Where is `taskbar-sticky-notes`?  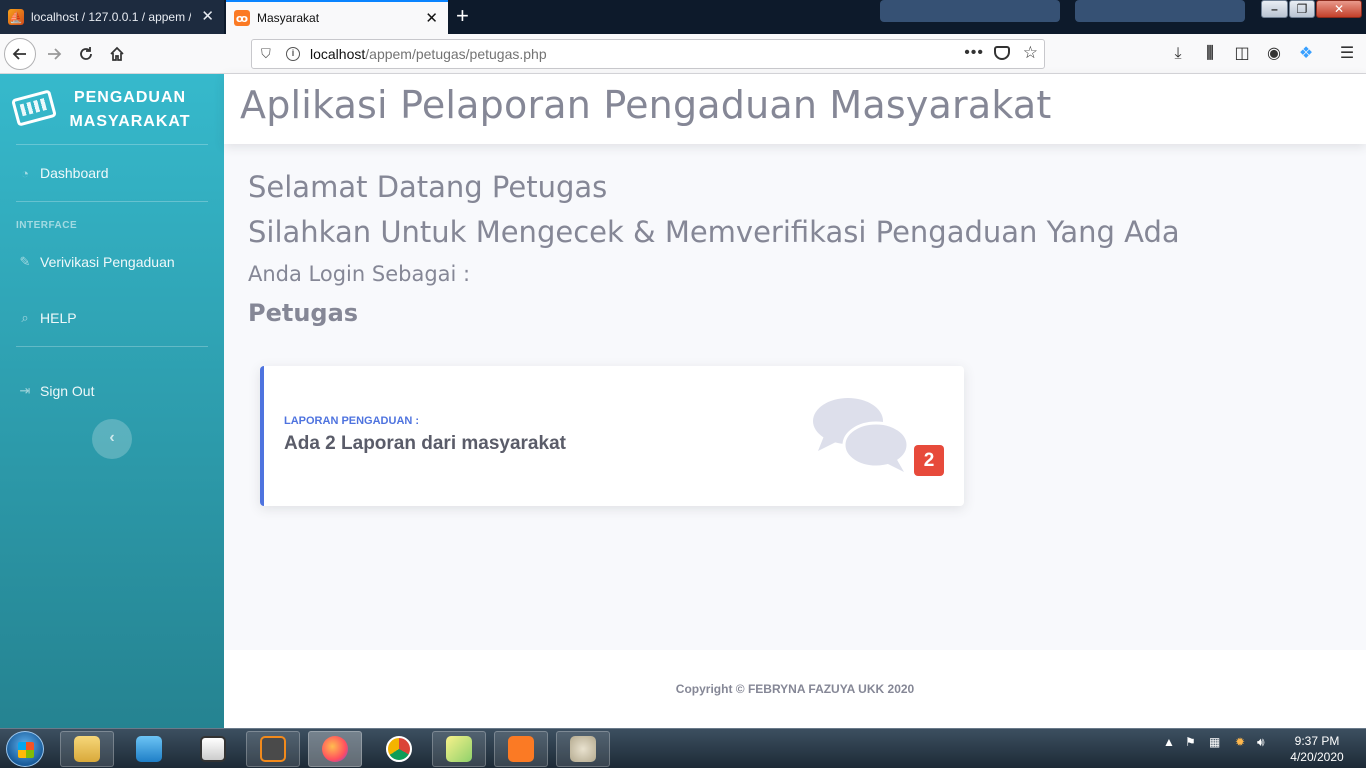
taskbar-sticky-notes is located at coordinates (459, 749).